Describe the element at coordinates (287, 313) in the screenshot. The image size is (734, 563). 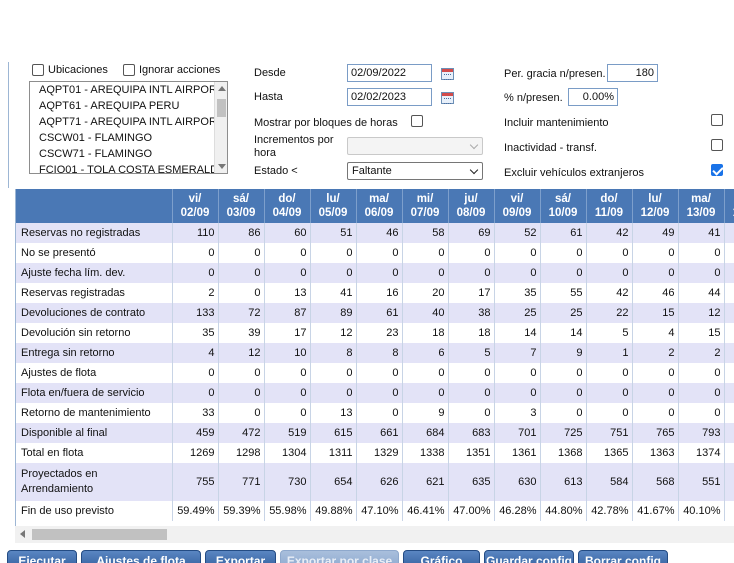
I see `table-cell: 87` at that location.